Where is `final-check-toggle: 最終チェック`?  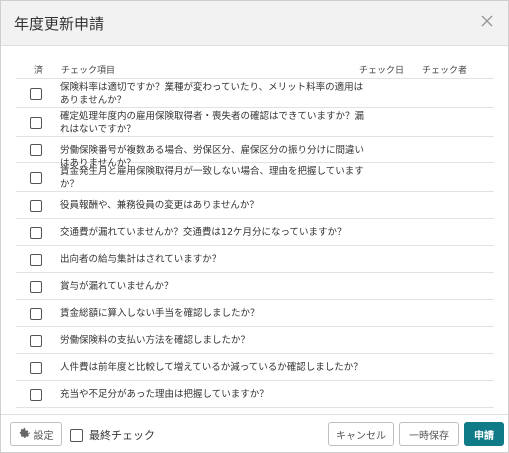
final-check-toggle: 最終チェック is located at coordinates (112, 435).